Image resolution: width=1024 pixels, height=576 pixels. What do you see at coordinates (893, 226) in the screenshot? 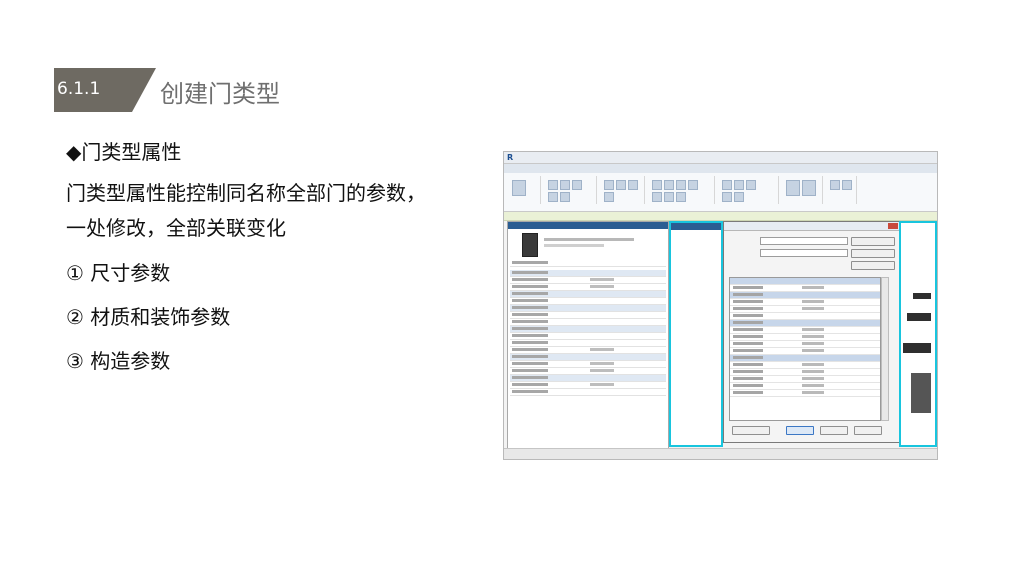
I see `close-icon` at bounding box center [893, 226].